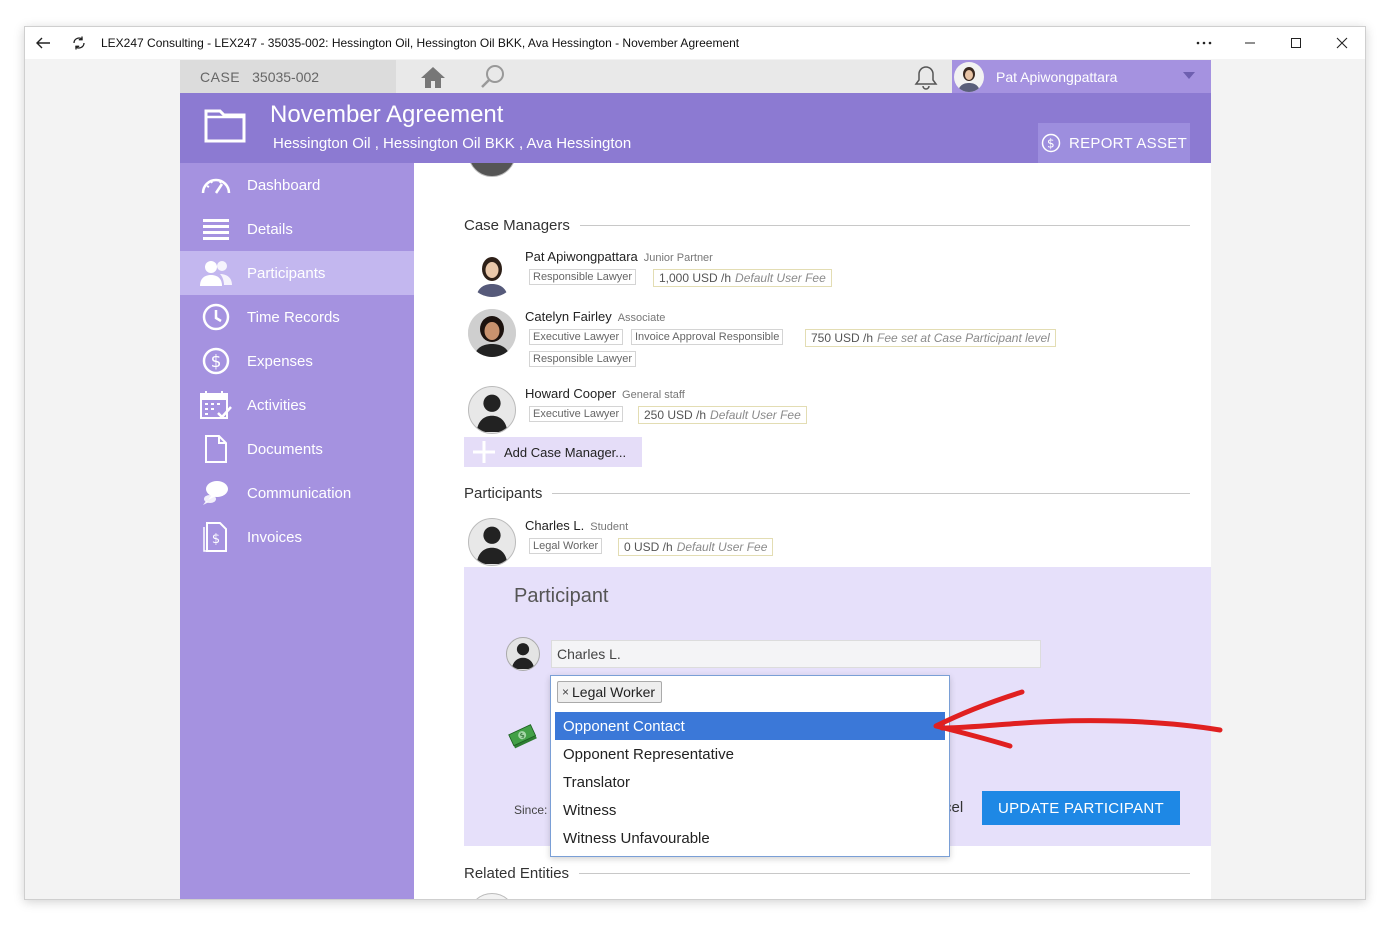  I want to click on dropdown-option: Witness Unfavourable, so click(750, 838).